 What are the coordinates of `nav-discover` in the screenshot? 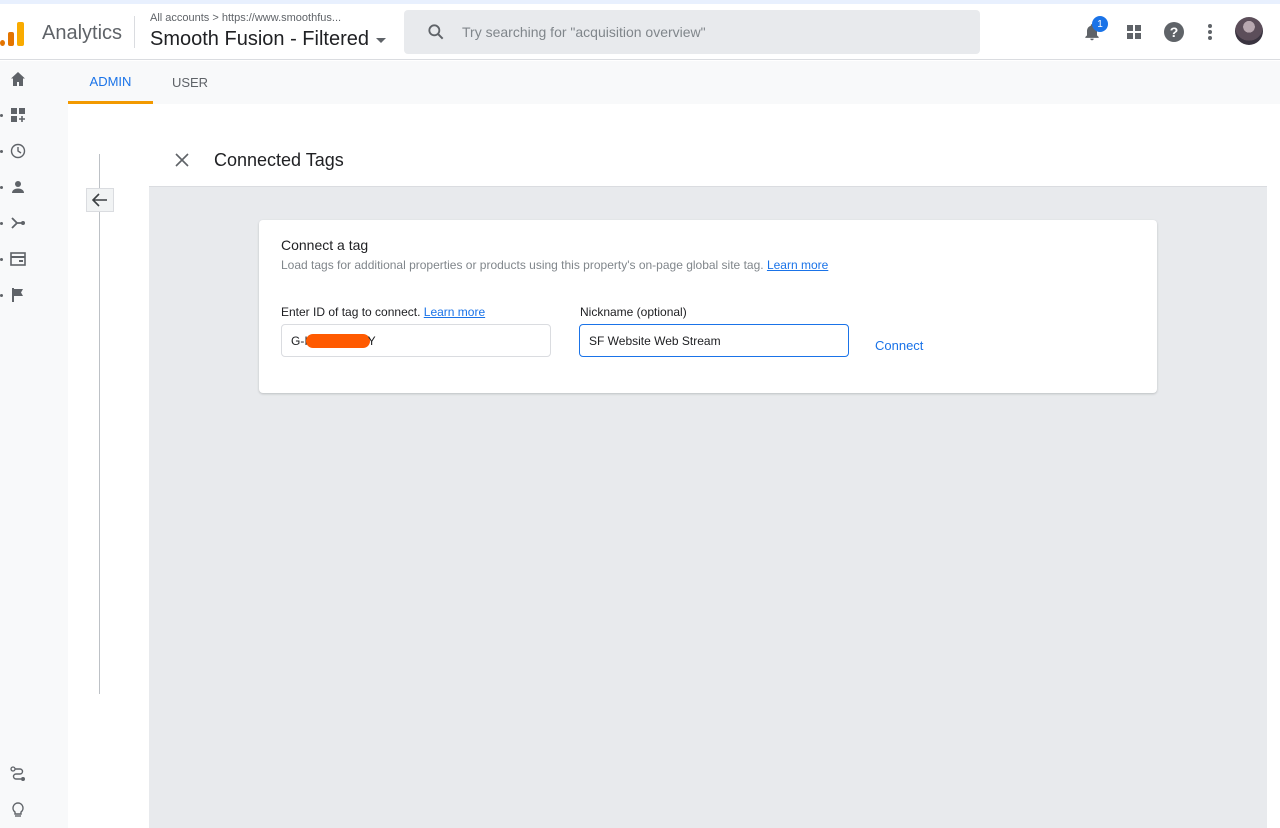 It's located at (18, 810).